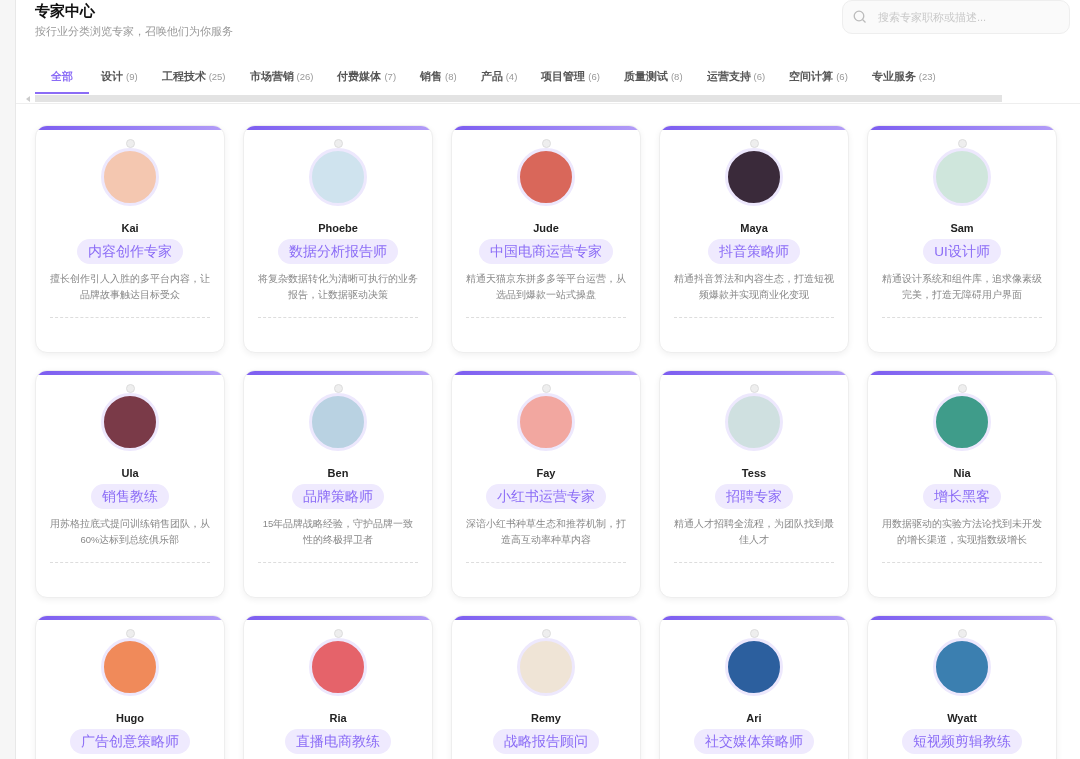 Image resolution: width=1080 pixels, height=759 pixels. I want to click on expert-description: 用数据驱动的实验方法论找到未开发的增长渠道，实现指数级增长, so click(962, 532).